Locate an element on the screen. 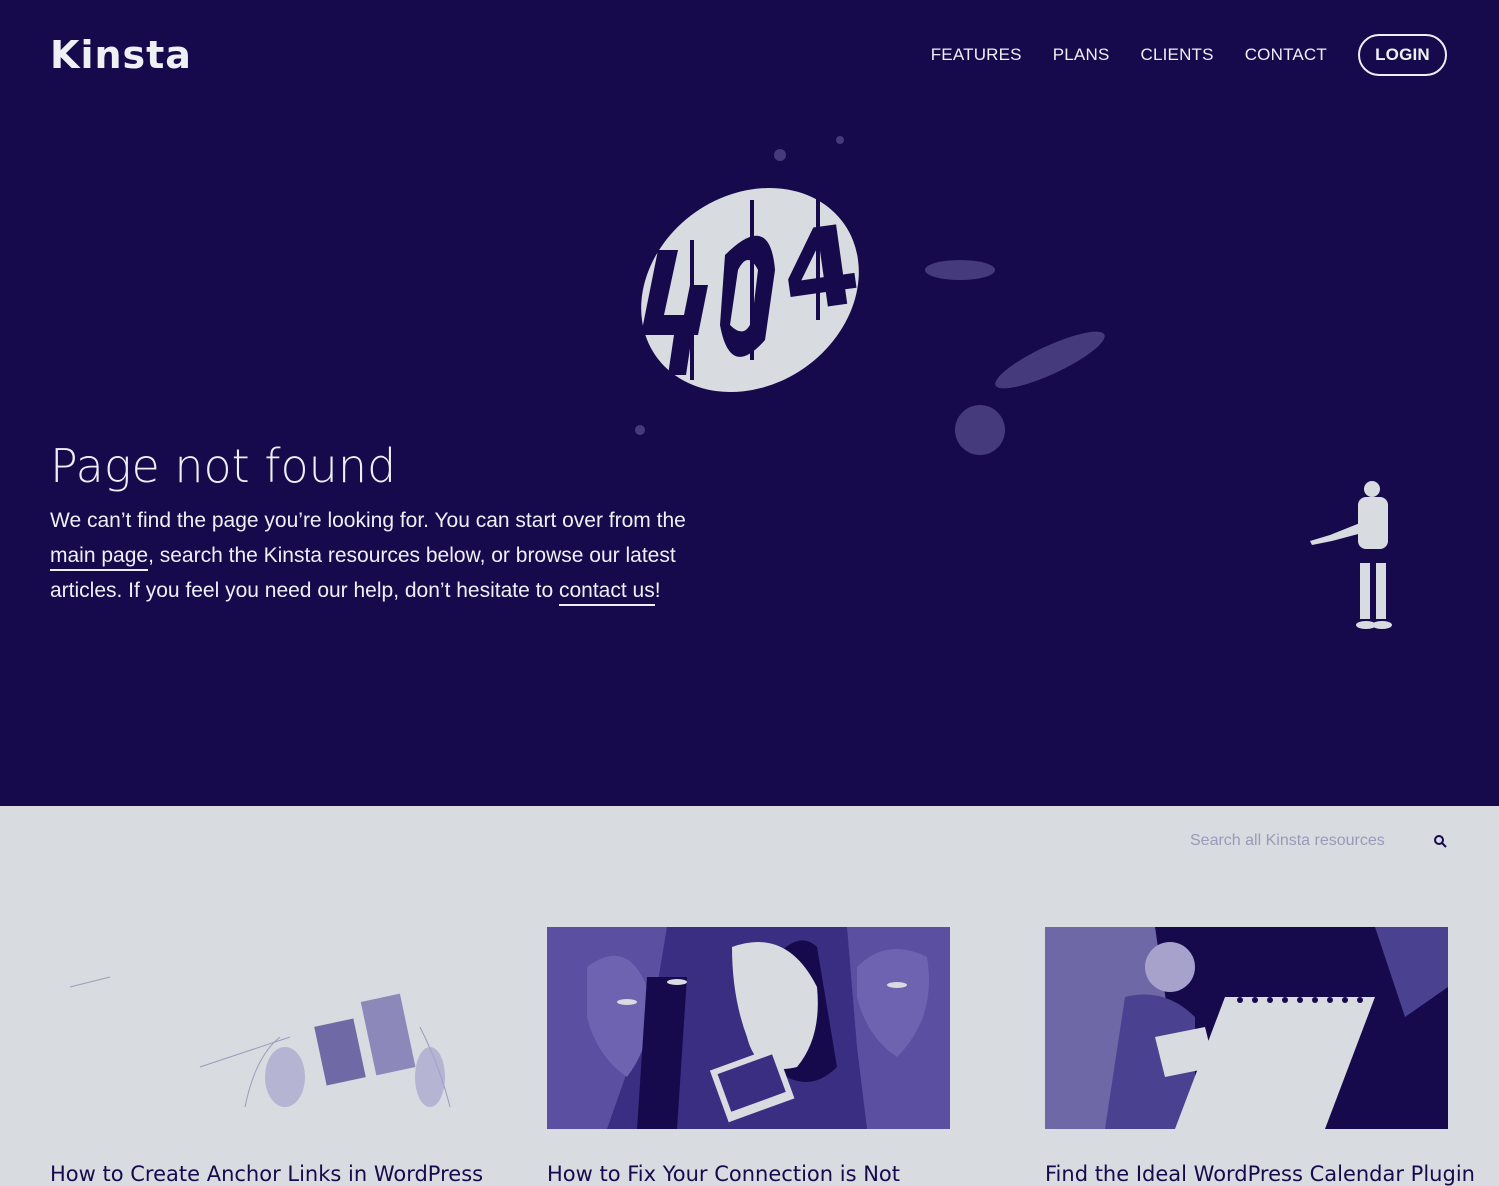 This screenshot has height=1186, width=1499. search-icon is located at coordinates (1440, 841).